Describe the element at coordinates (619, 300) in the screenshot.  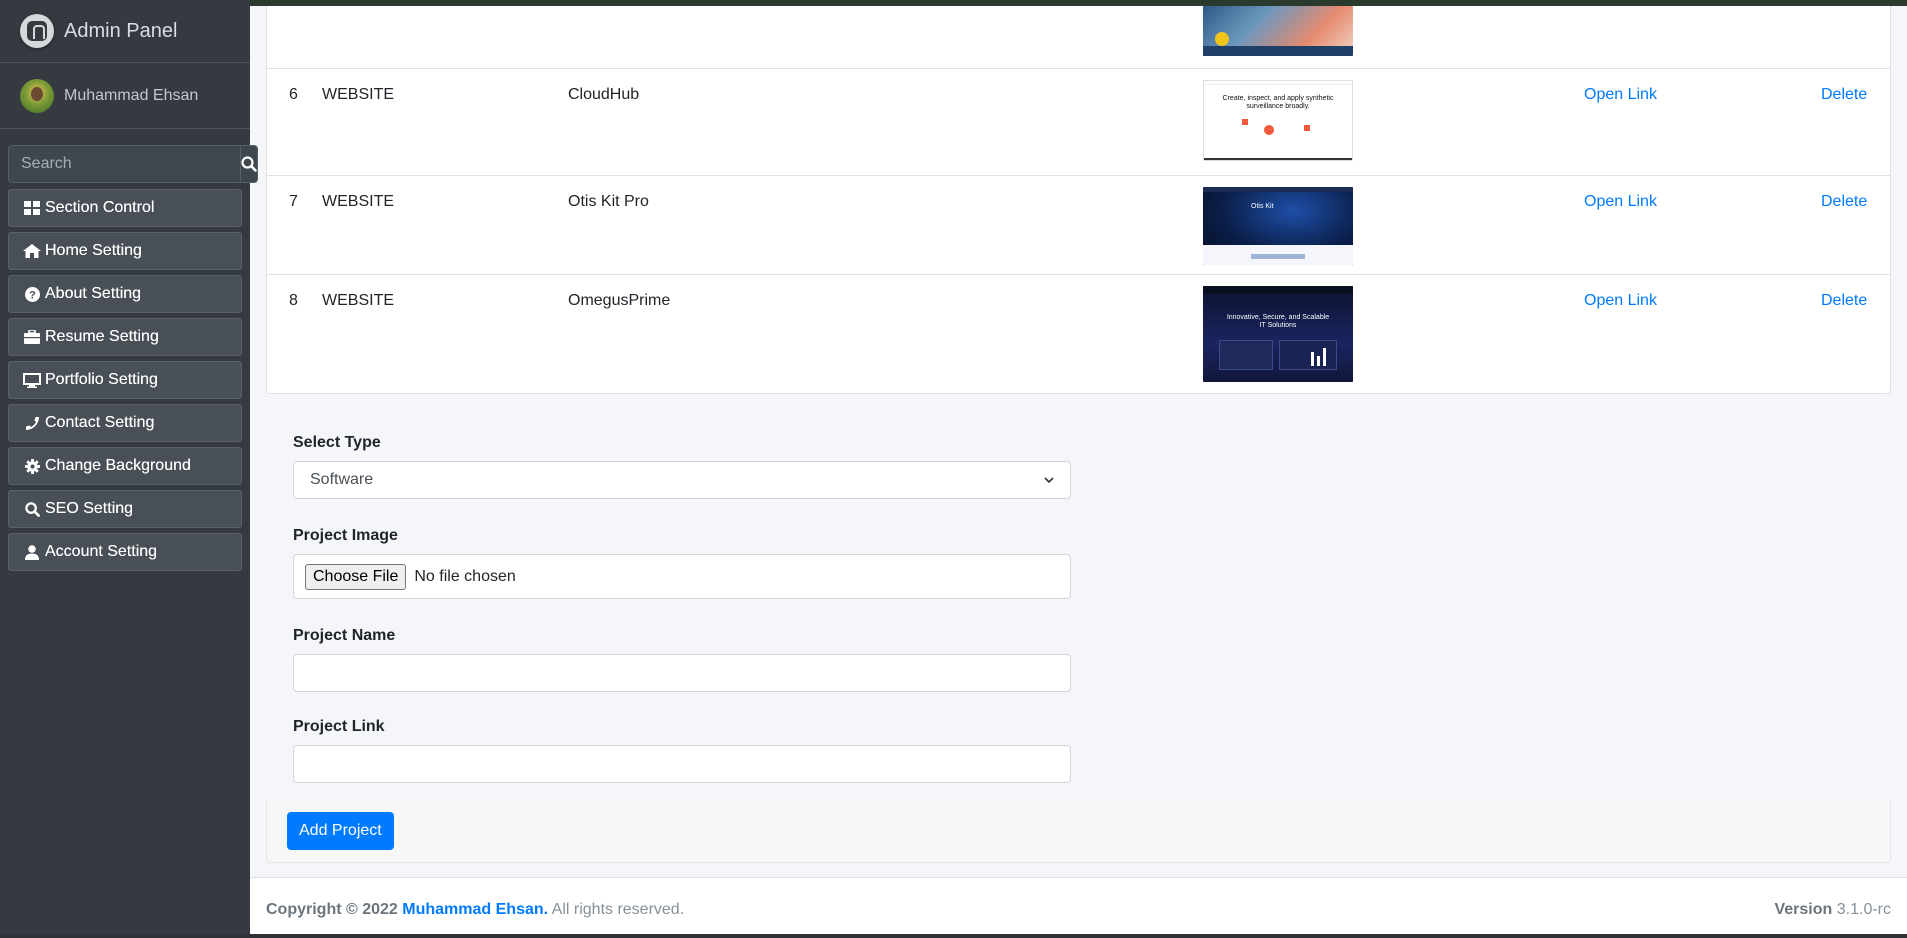
I see `row-name: OmegusPrime` at that location.